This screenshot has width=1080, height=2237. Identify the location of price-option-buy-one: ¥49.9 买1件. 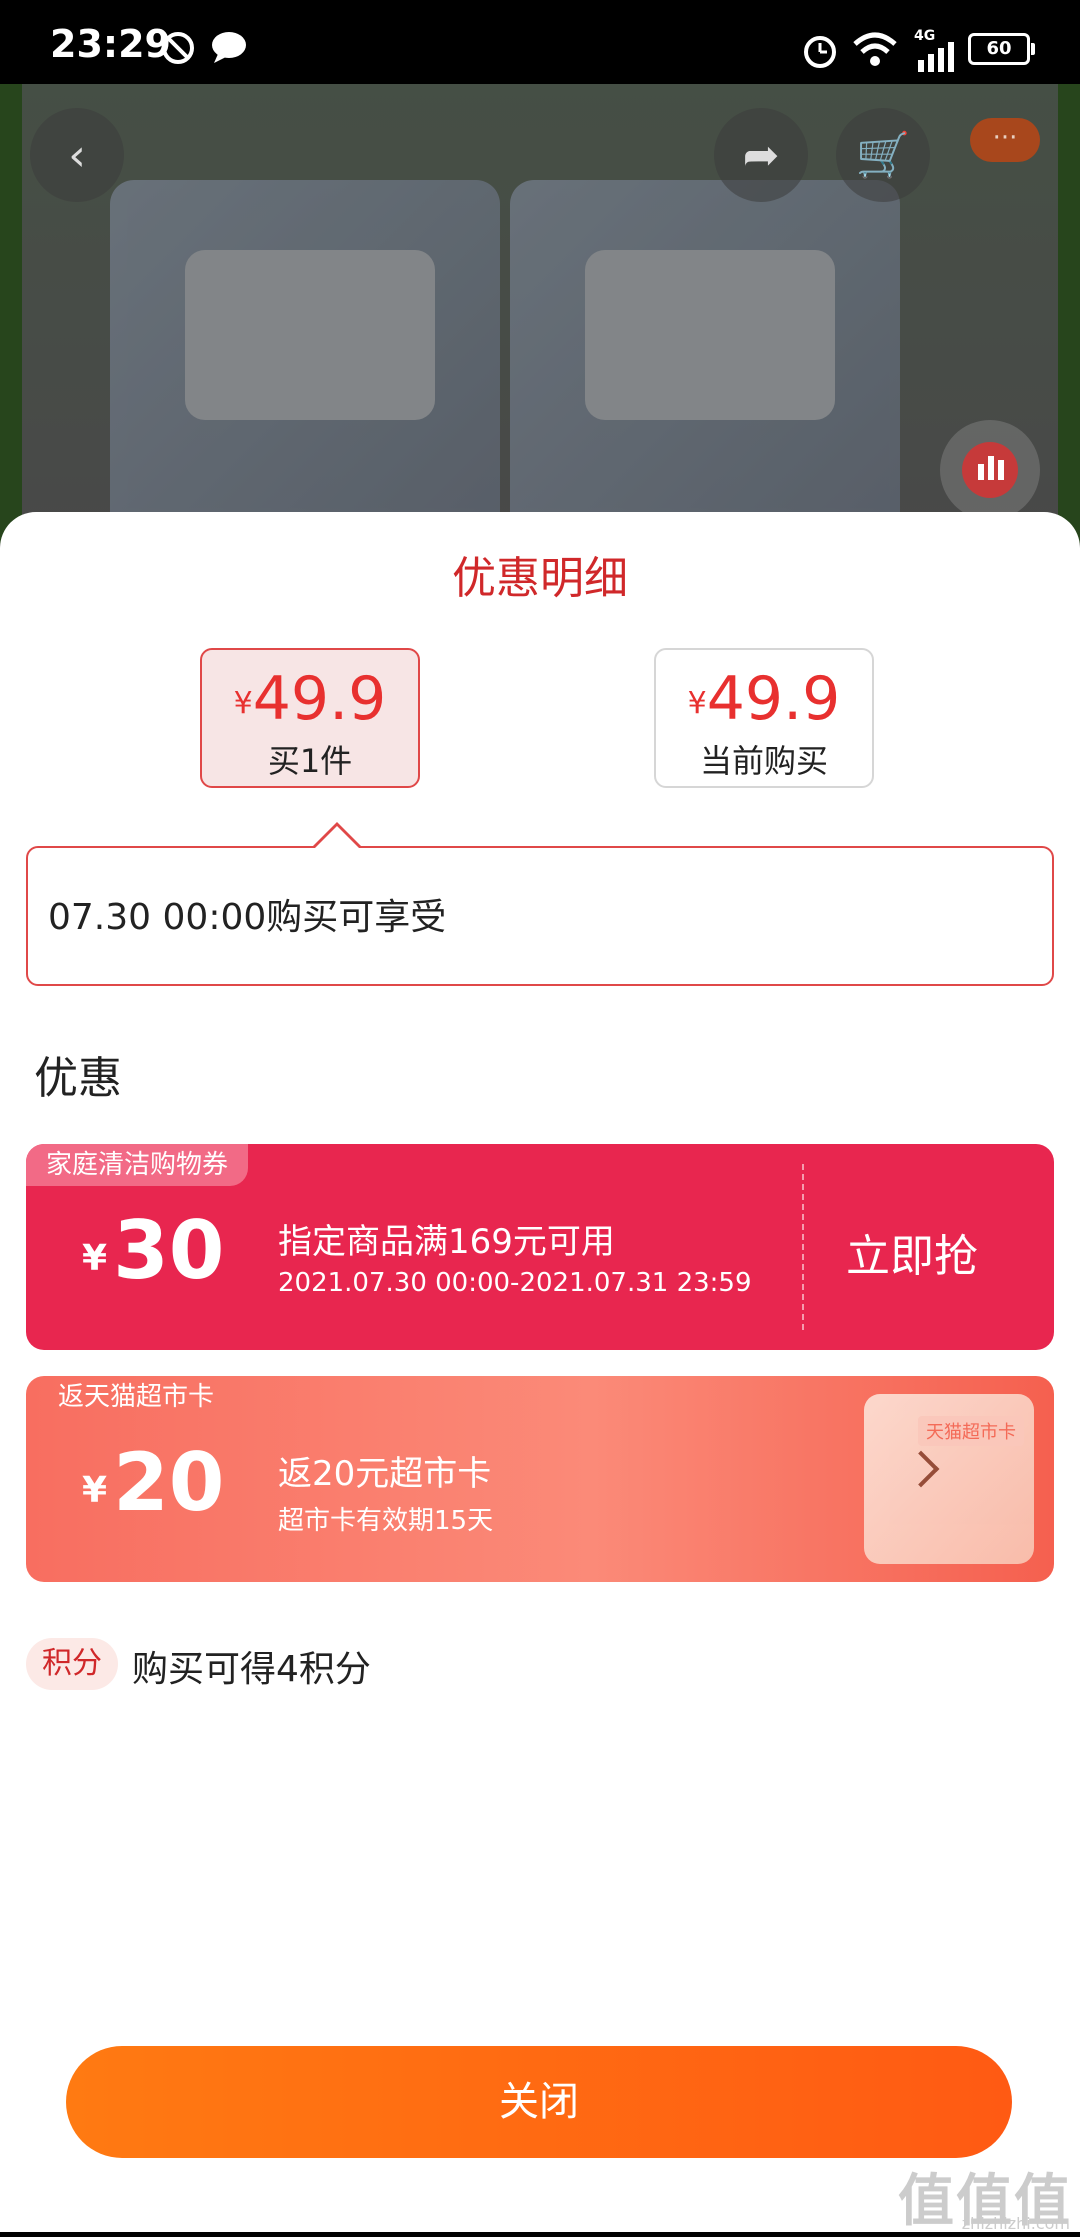
(310, 718).